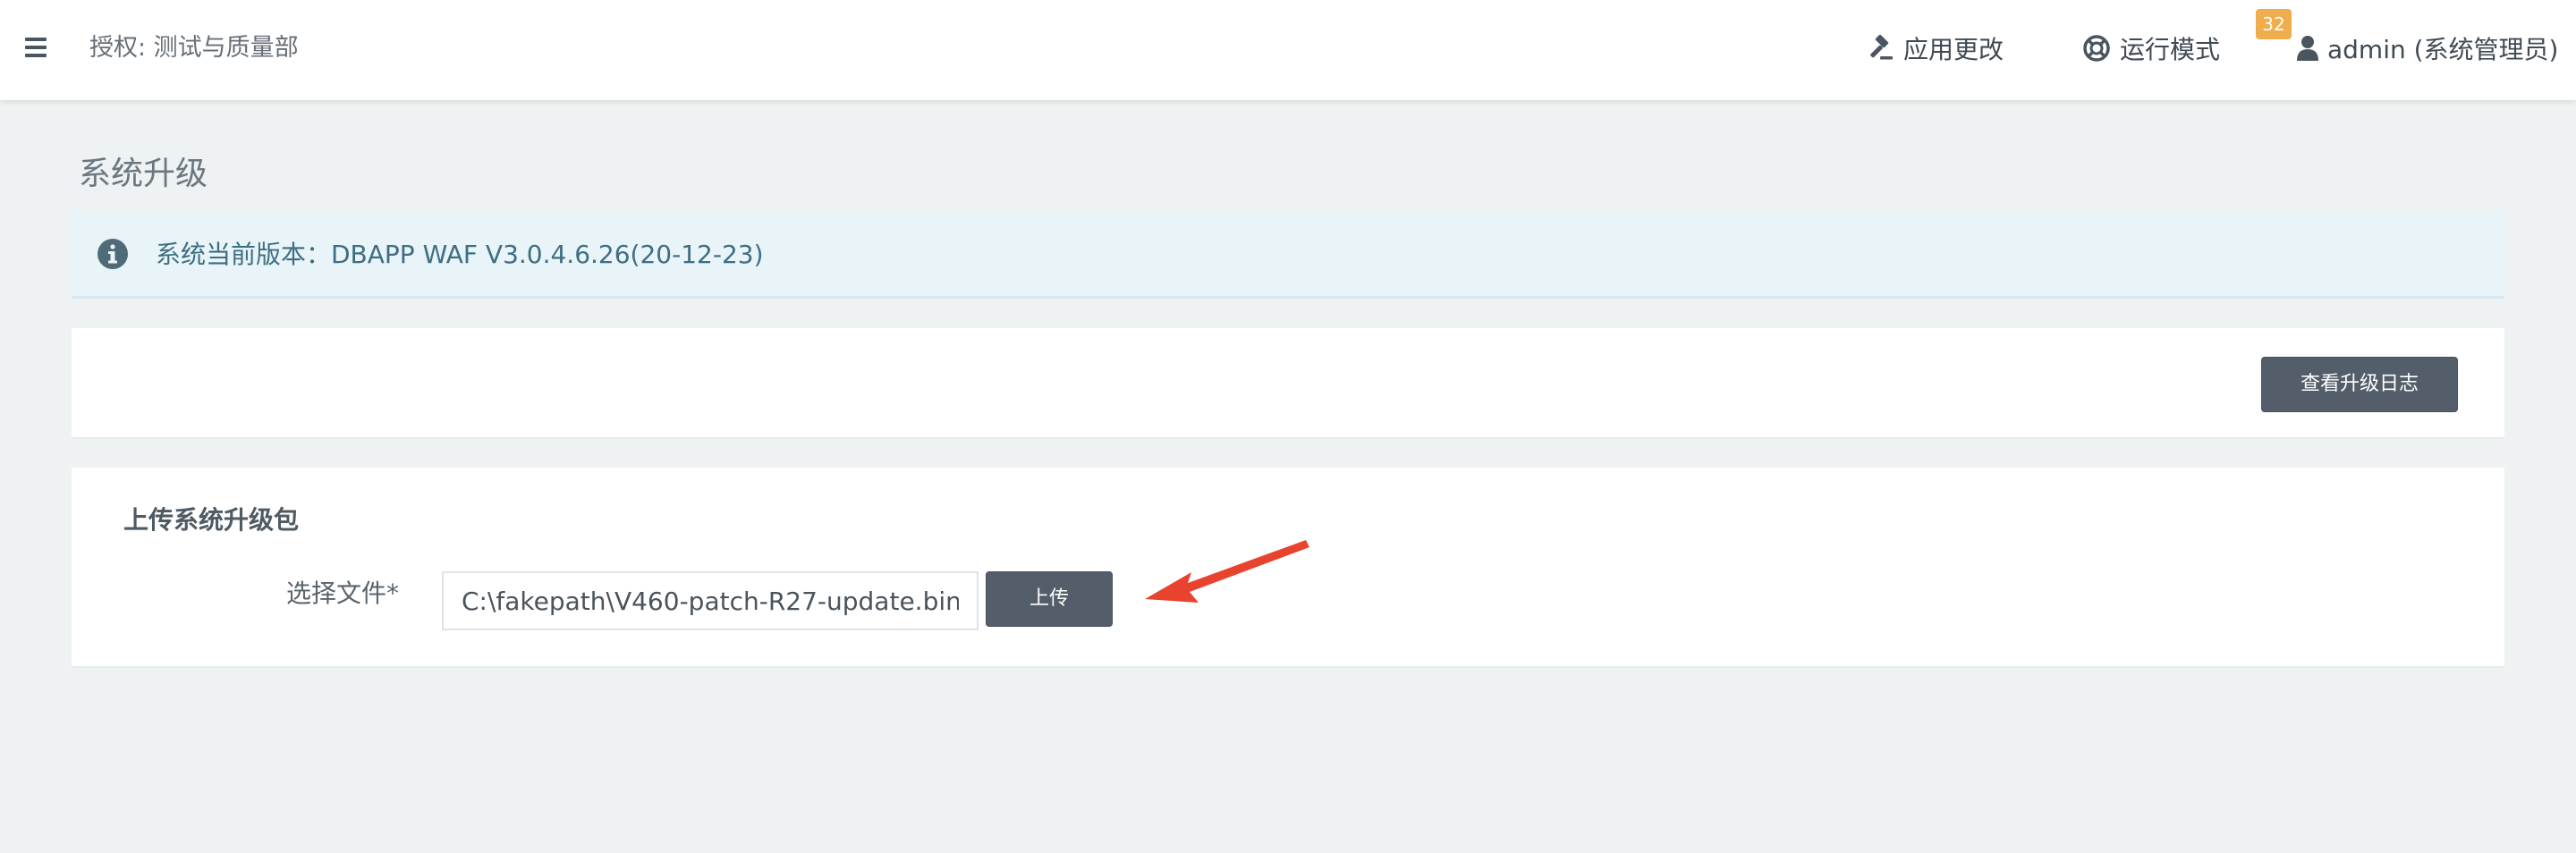 The height and width of the screenshot is (853, 2576). I want to click on upgrade-log-panel: 查看升级日志, so click(1288, 383).